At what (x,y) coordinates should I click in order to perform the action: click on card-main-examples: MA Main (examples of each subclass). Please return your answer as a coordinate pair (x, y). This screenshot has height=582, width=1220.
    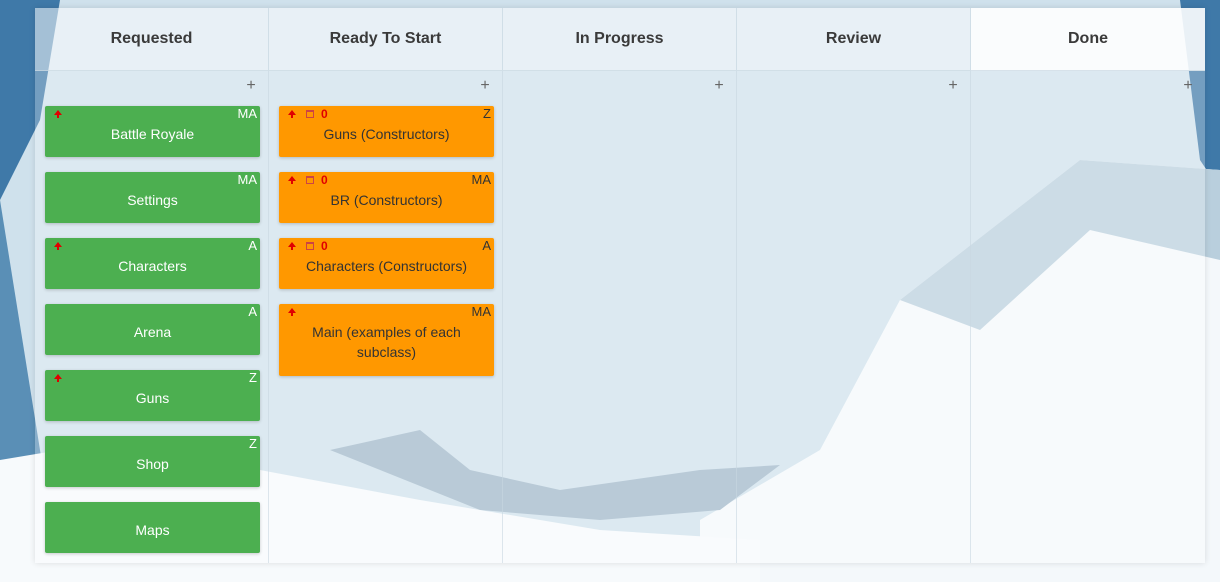
    Looking at the image, I should click on (386, 340).